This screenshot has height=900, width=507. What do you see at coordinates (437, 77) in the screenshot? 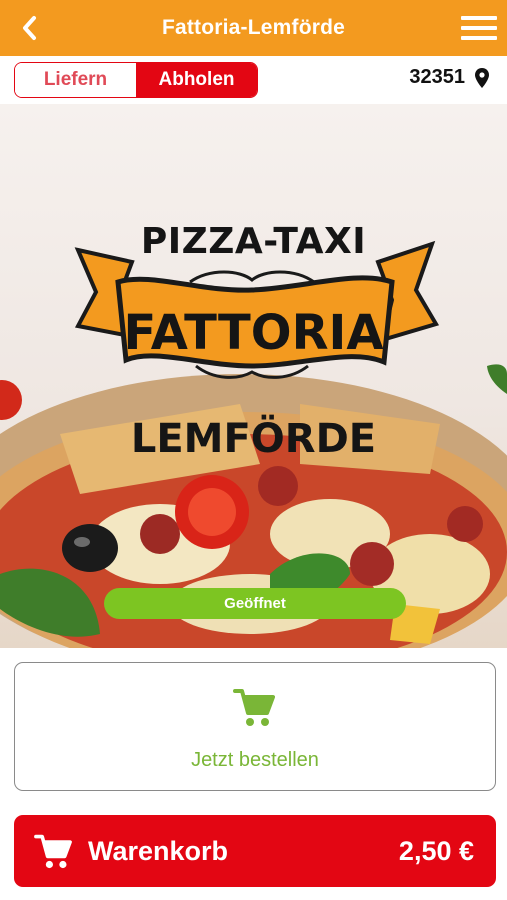
I see `zip-code: 32351` at bounding box center [437, 77].